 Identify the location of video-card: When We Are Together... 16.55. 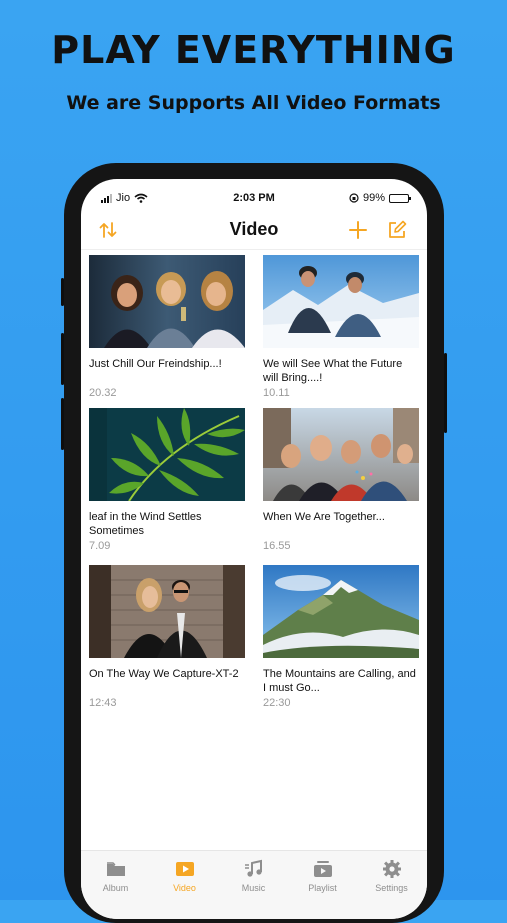
(341, 480).